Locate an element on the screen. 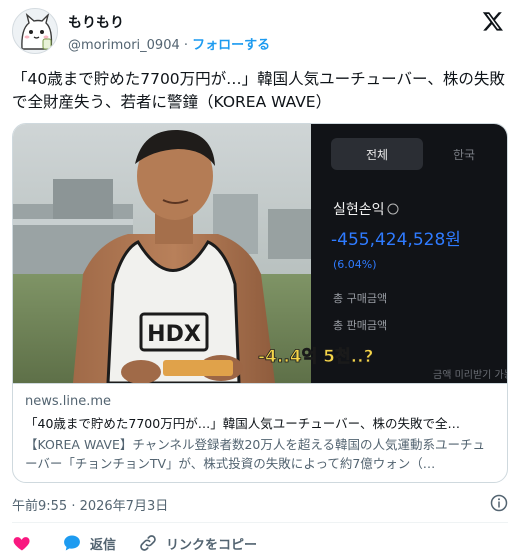 Image resolution: width=520 pixels, height=560 pixels. pl-value: -455,424,528원 is located at coordinates (396, 240).